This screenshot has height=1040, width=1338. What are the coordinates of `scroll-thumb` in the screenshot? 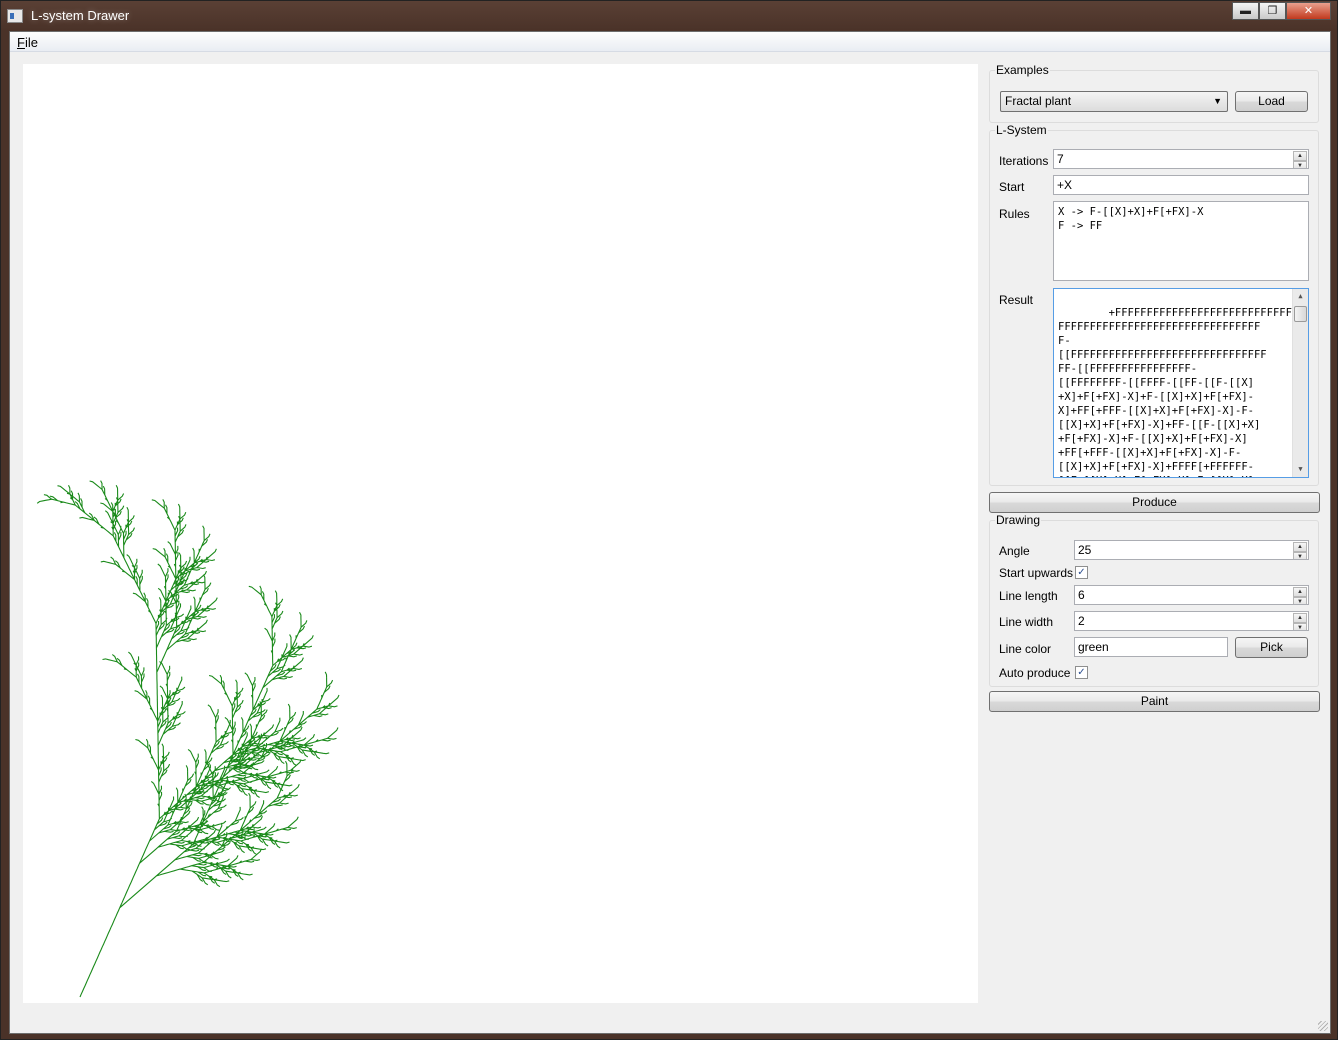 It's located at (1300, 314).